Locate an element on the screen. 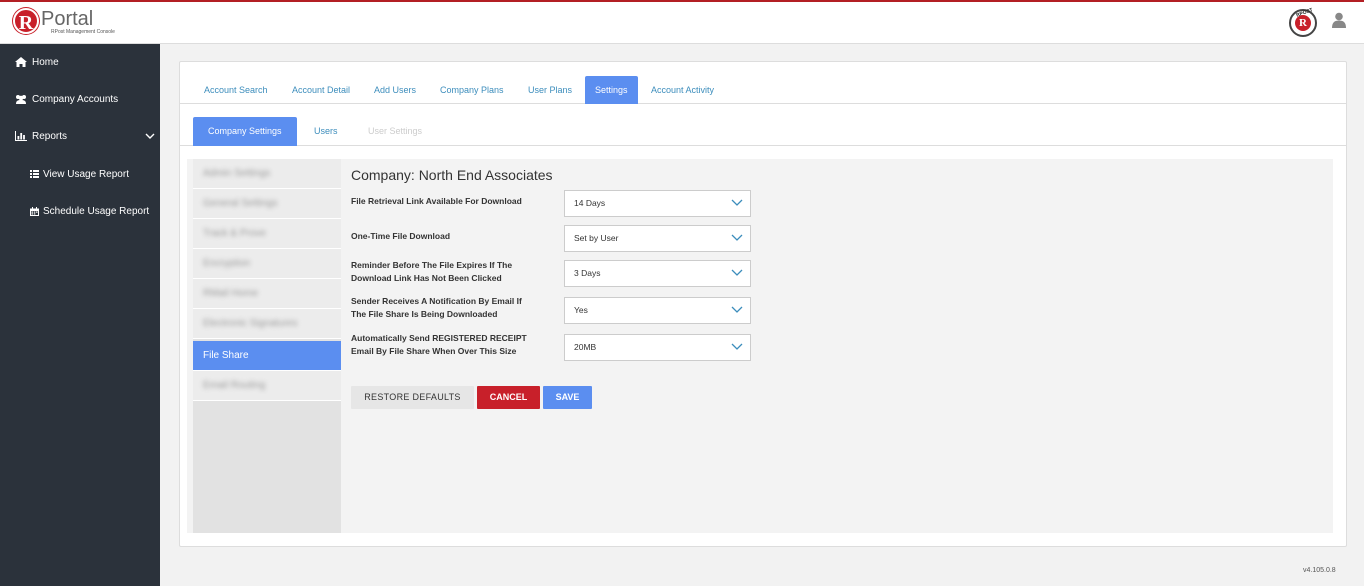 This screenshot has width=1364, height=586. left-menu-item-file-share: File Share is located at coordinates (267, 356).